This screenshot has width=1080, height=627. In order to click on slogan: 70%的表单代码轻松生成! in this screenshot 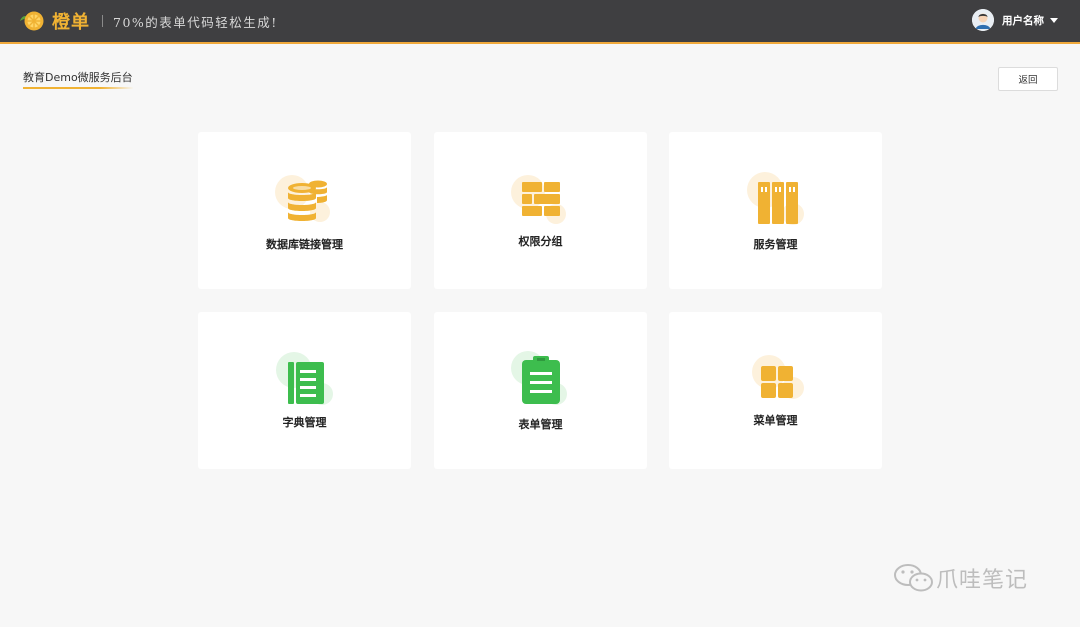, I will do `click(195, 22)`.